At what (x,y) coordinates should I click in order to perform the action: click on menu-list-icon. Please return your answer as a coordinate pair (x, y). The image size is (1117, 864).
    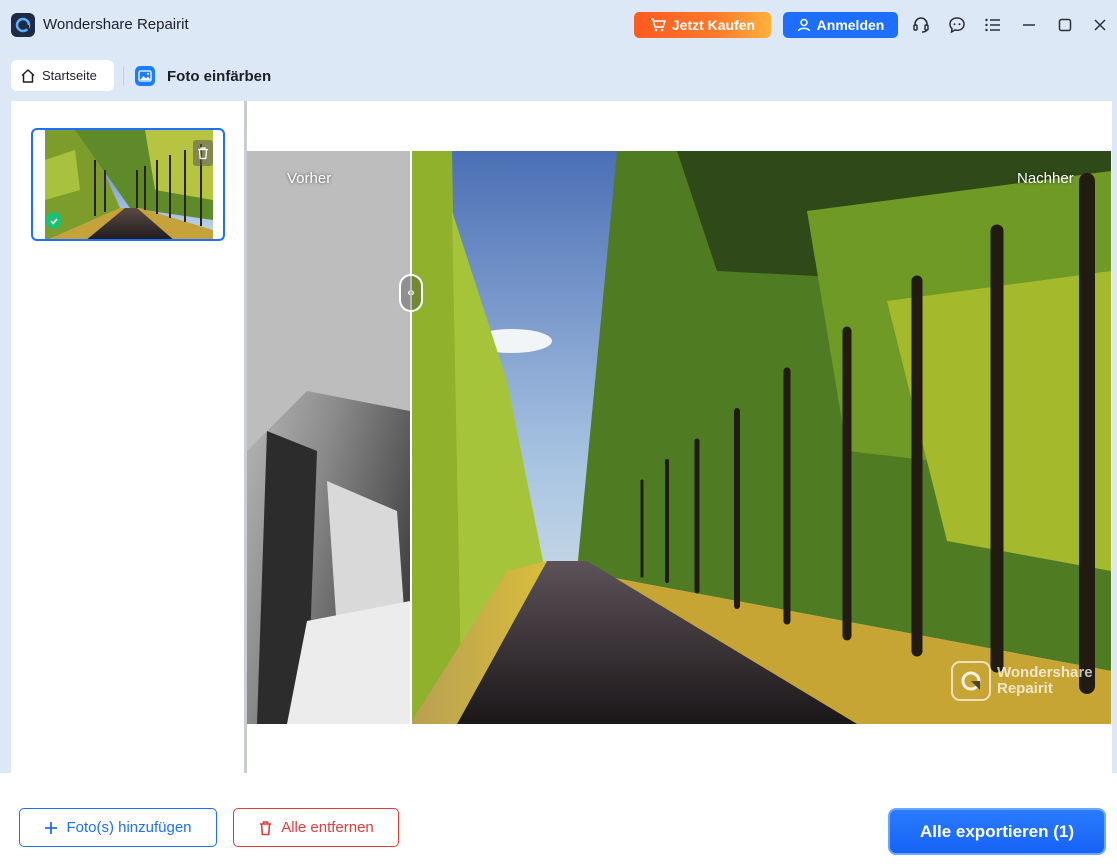
    Looking at the image, I should click on (993, 25).